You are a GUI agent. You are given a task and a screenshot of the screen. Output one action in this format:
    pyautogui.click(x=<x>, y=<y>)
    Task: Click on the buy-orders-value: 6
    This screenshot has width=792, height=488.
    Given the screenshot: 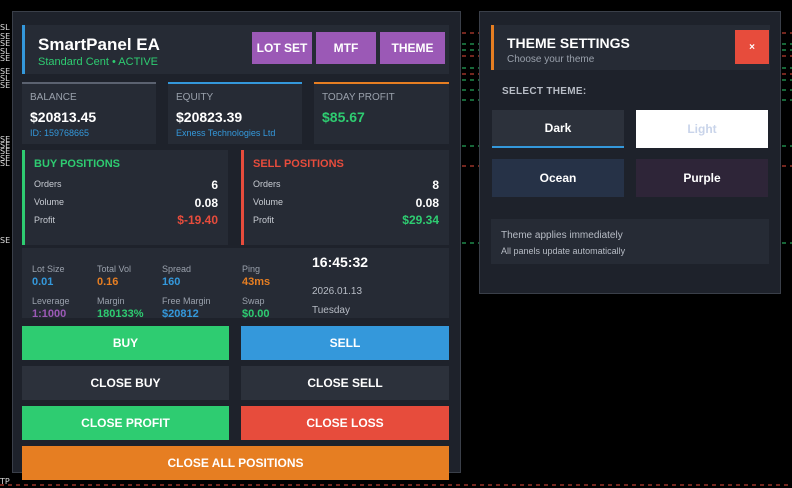 What is the action you would take?
    pyautogui.click(x=214, y=185)
    